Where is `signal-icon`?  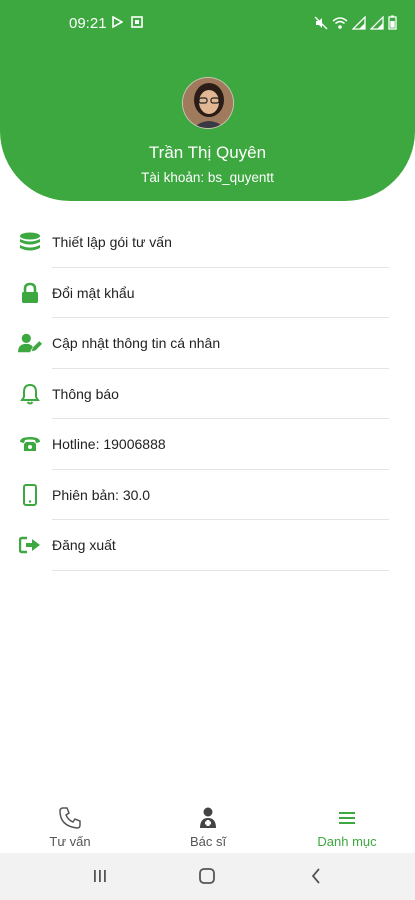
signal-icon is located at coordinates (359, 22).